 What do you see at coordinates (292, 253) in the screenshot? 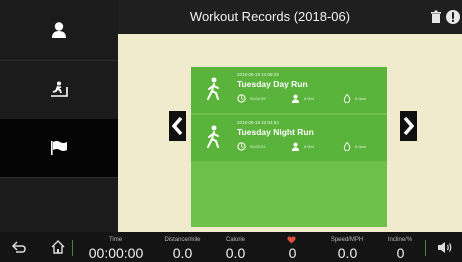
I see `heart-rate-value: 0` at bounding box center [292, 253].